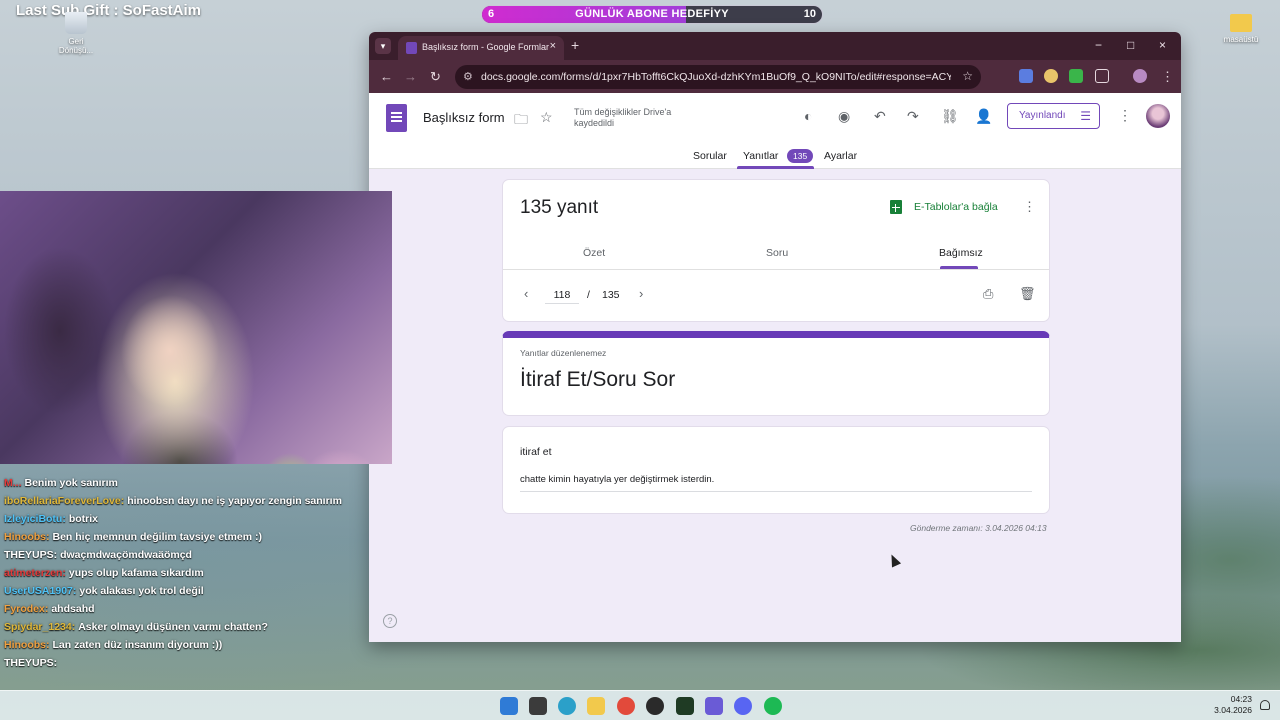 Image resolution: width=1280 pixels, height=720 pixels. Describe the element at coordinates (141, 591) in the screenshot. I see `chat-text: yok alakası yok trol değil` at that location.